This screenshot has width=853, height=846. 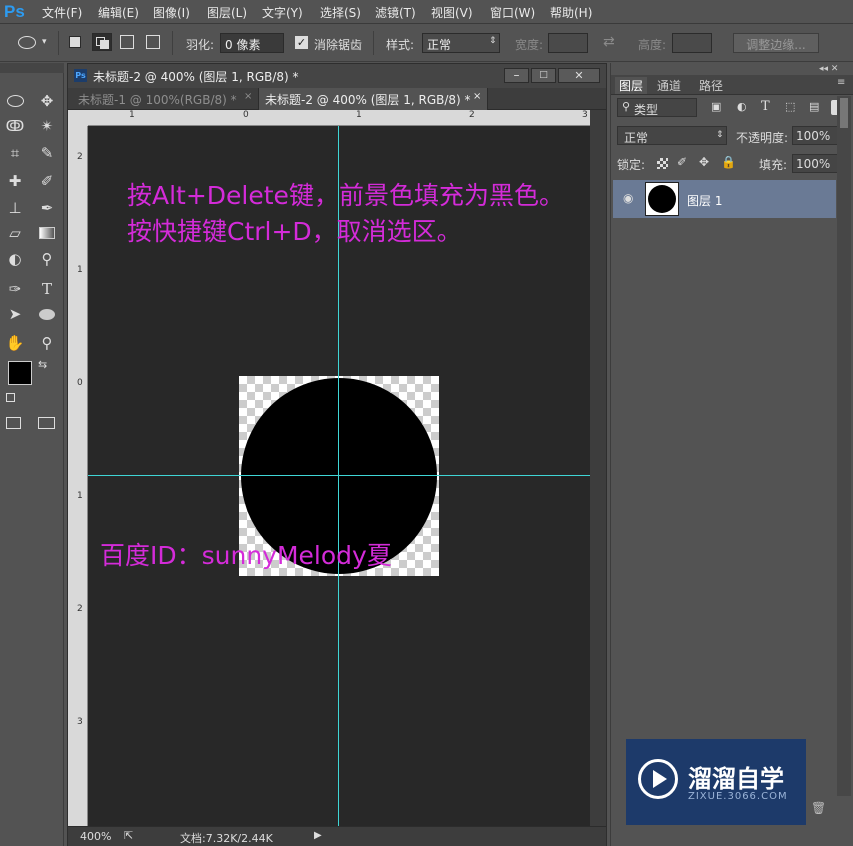 What do you see at coordinates (512, 12) in the screenshot?
I see `menu-window: 窗口(W)` at bounding box center [512, 12].